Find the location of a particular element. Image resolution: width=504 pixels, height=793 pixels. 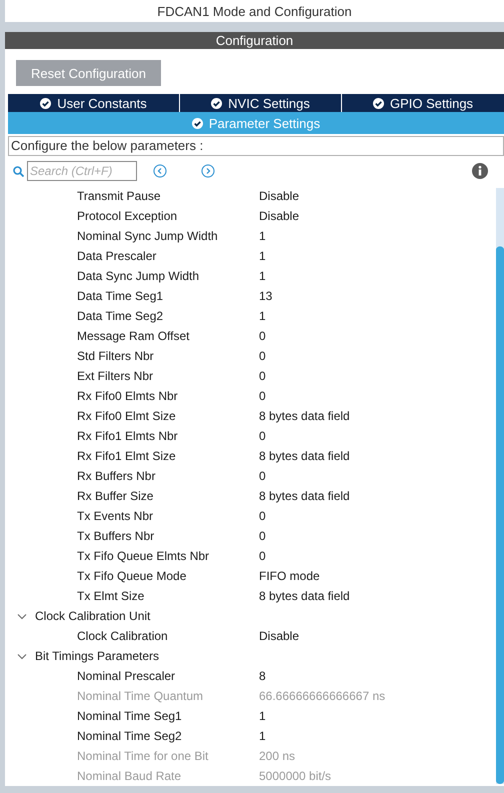

window-title: FDCAN1 Mode and Configuration is located at coordinates (254, 11).